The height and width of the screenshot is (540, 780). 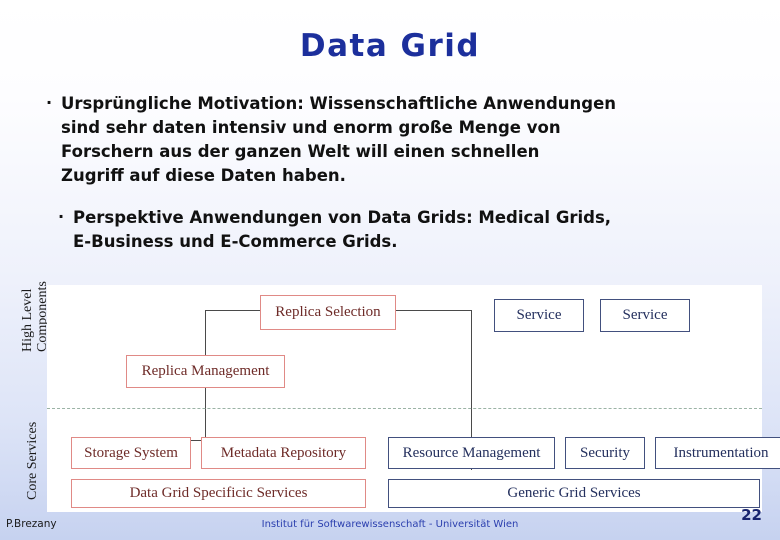 I want to click on axis-label-high-level-components: High Level, so click(x=27, y=320).